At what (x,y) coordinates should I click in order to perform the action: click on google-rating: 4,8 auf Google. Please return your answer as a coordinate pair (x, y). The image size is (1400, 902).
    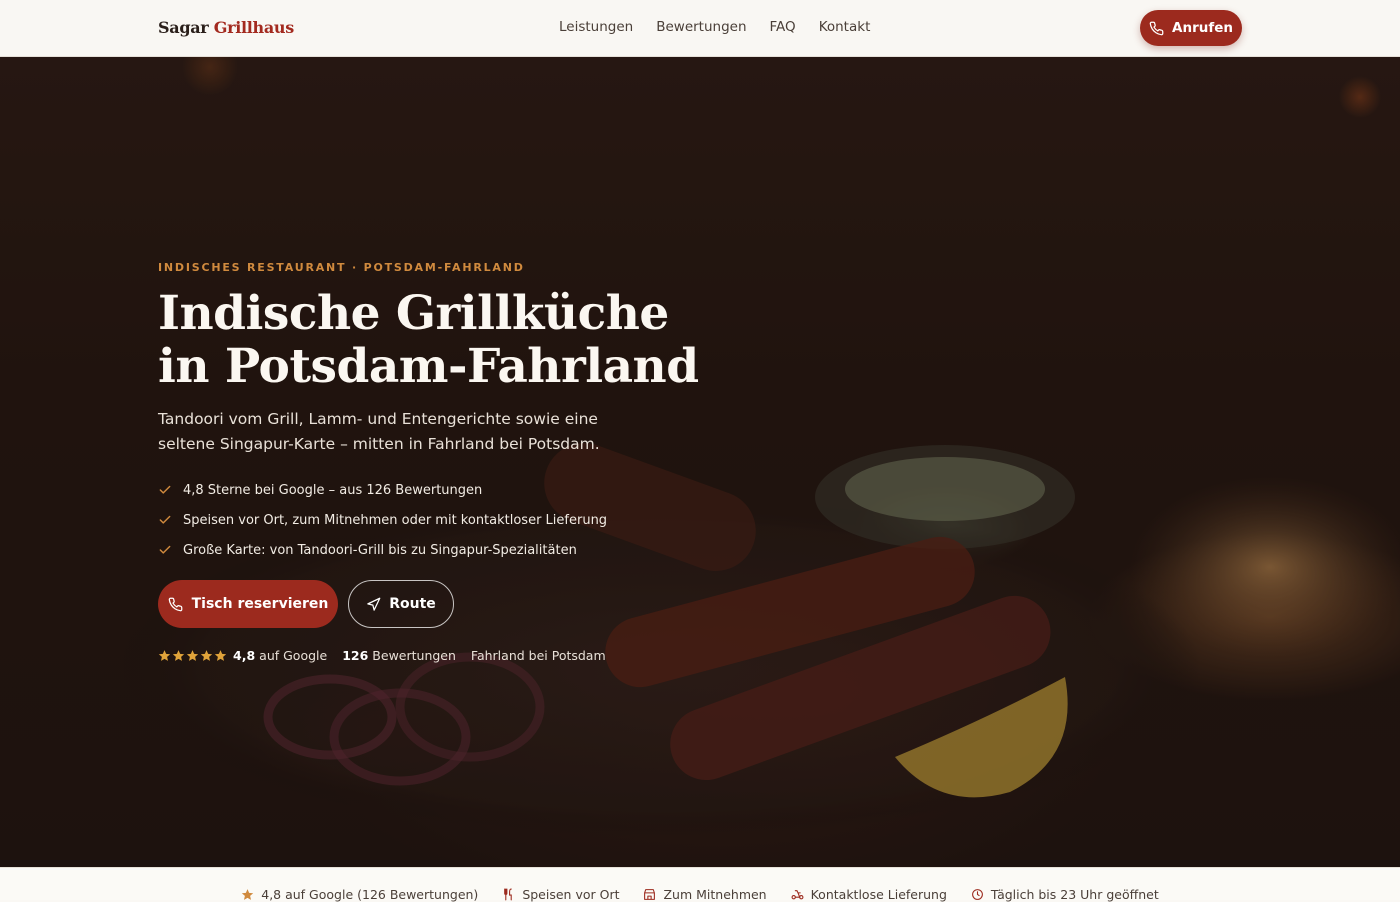
    Looking at the image, I should click on (242, 655).